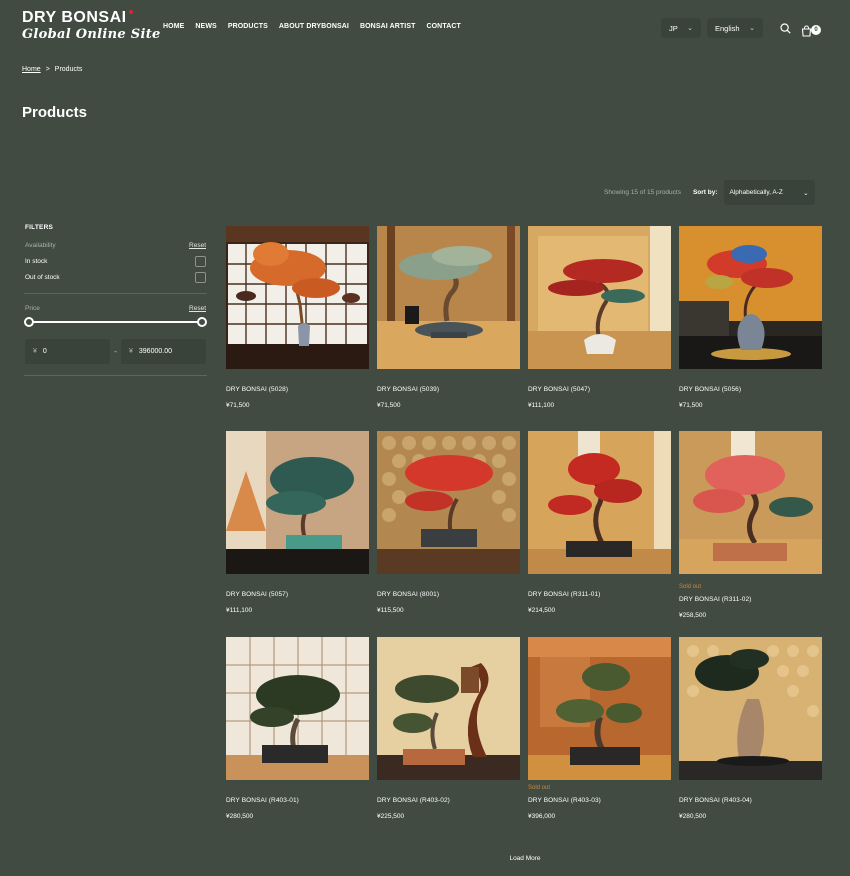 The height and width of the screenshot is (876, 850). Describe the element at coordinates (35, 351) in the screenshot. I see `currency-symbol: ¥` at that location.